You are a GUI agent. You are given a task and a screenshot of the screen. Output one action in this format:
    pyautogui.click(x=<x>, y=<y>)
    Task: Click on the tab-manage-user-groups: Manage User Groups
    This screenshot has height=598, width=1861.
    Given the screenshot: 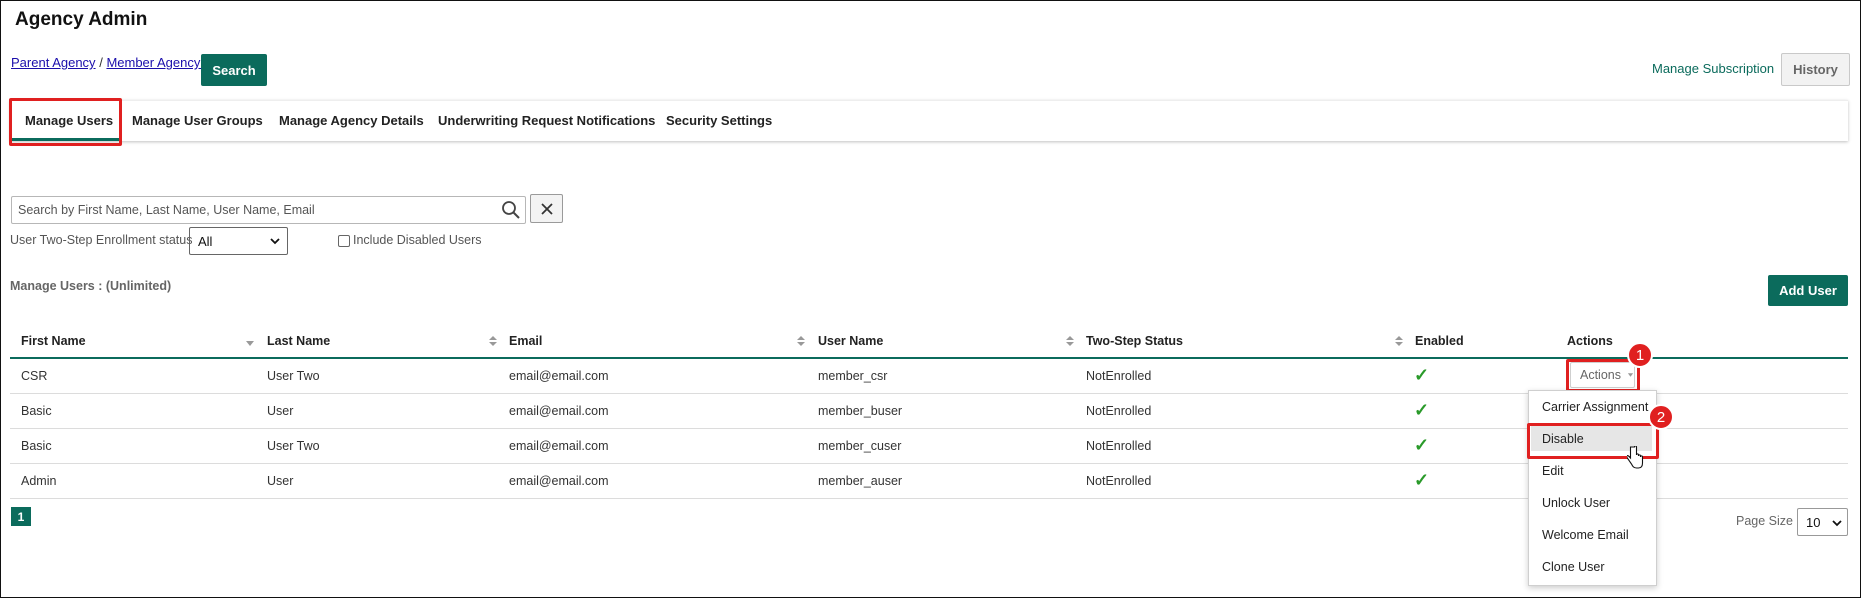 What is the action you would take?
    pyautogui.click(x=197, y=120)
    